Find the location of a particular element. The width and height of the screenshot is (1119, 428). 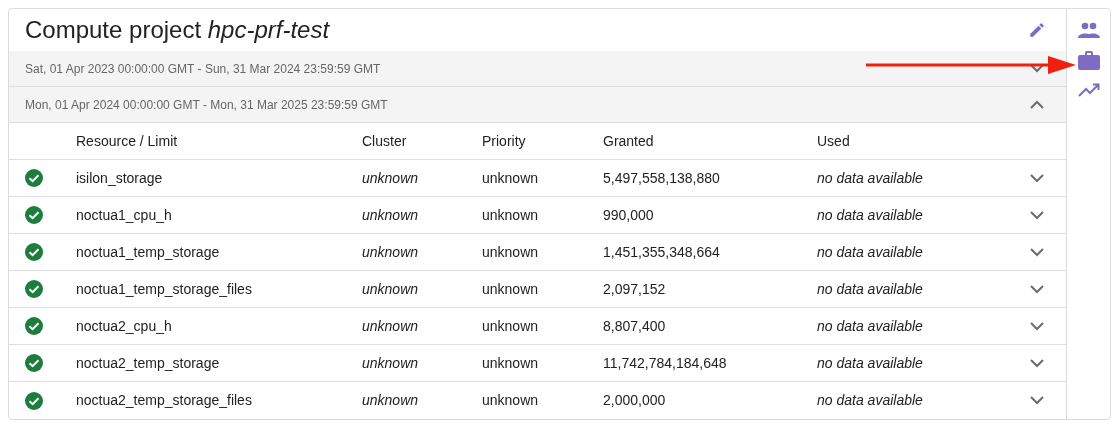

period-header: Mon, 01 Apr 2024 00:00:00 GMT - Mon, 31 Mar 2025 23:59:59 GMT is located at coordinates (537, 105).